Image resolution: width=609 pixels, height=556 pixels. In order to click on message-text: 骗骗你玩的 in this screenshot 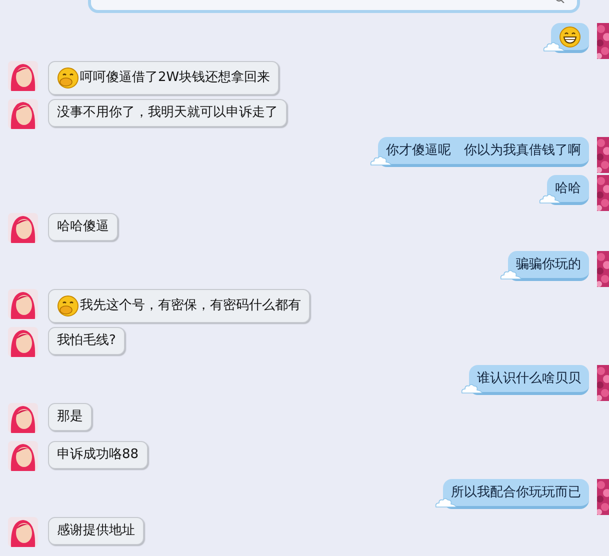, I will do `click(548, 265)`.